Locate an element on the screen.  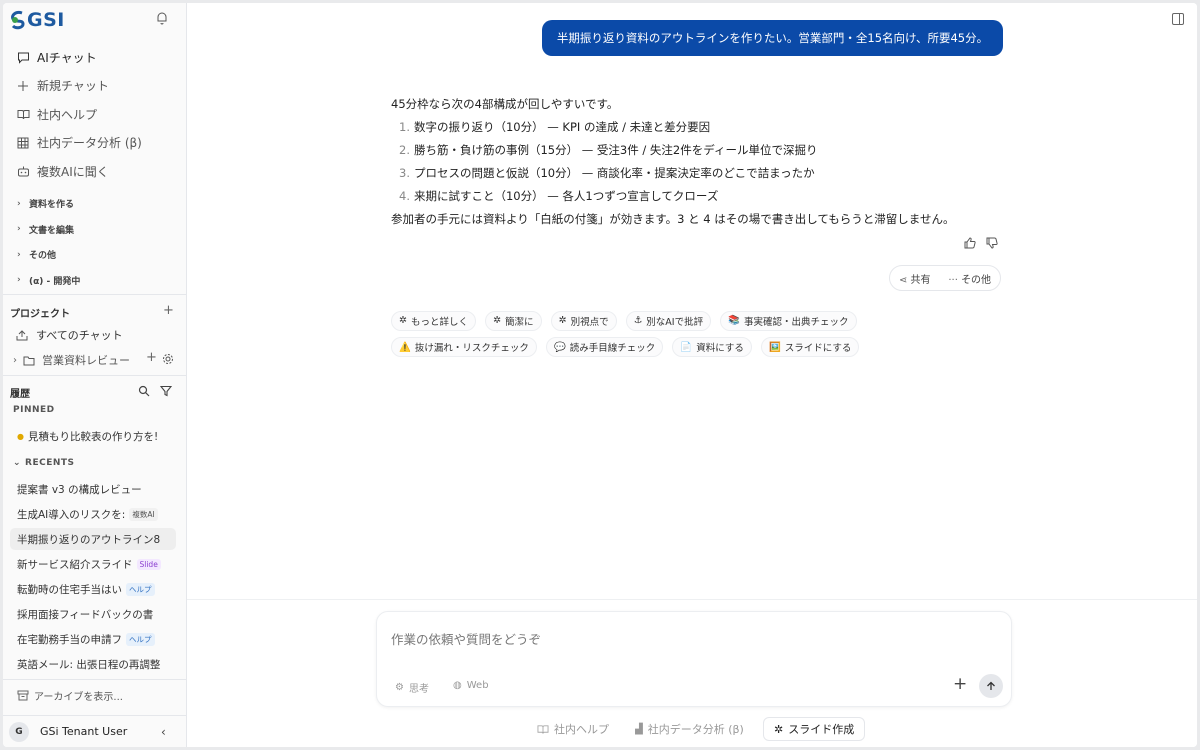
web-toggle: ◍ Web is located at coordinates (471, 685).